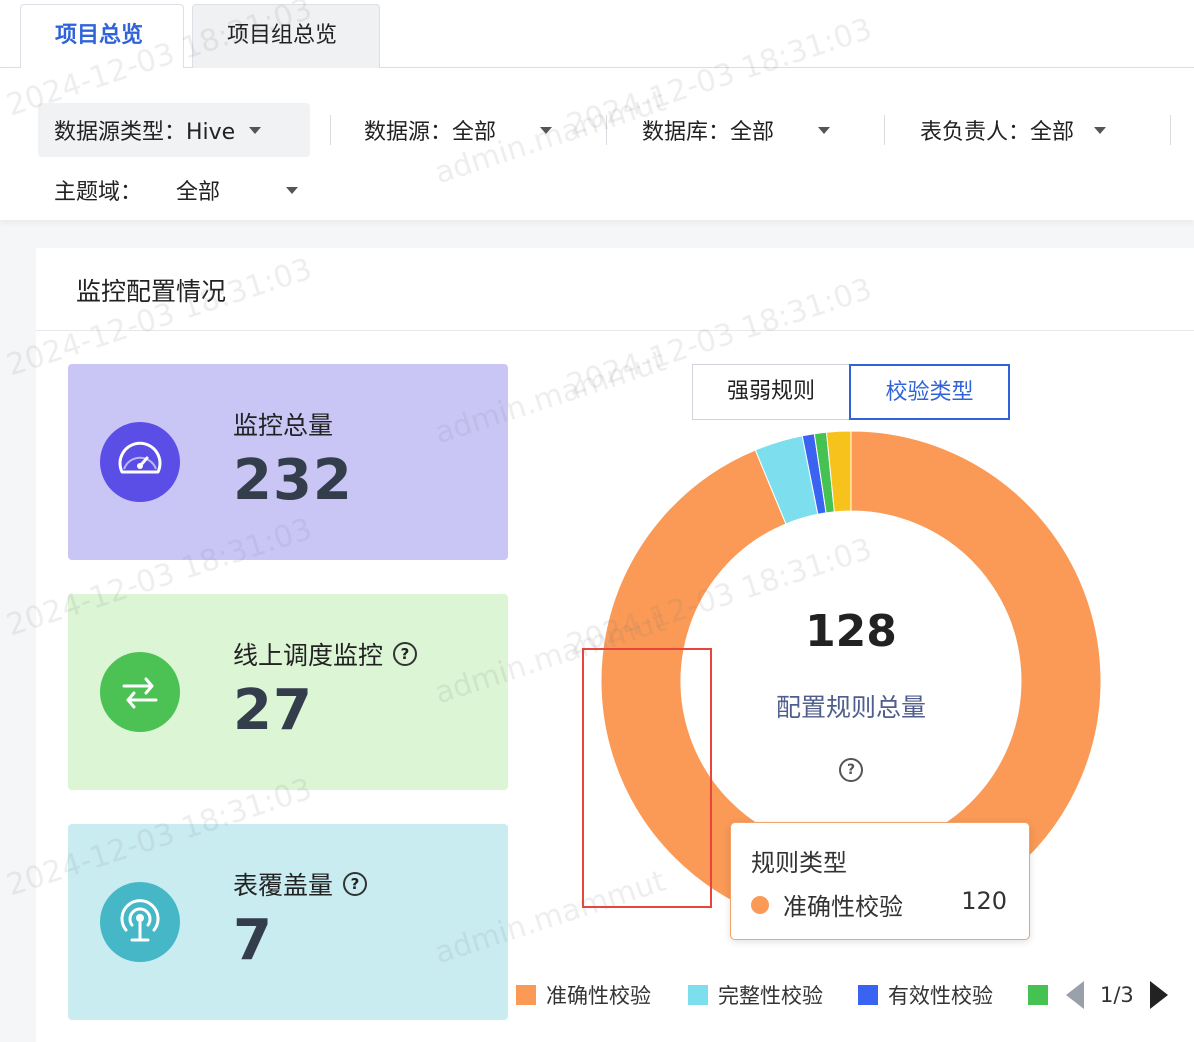 This screenshot has width=1194, height=1042. What do you see at coordinates (140, 692) in the screenshot?
I see `swap-arrows-icon` at bounding box center [140, 692].